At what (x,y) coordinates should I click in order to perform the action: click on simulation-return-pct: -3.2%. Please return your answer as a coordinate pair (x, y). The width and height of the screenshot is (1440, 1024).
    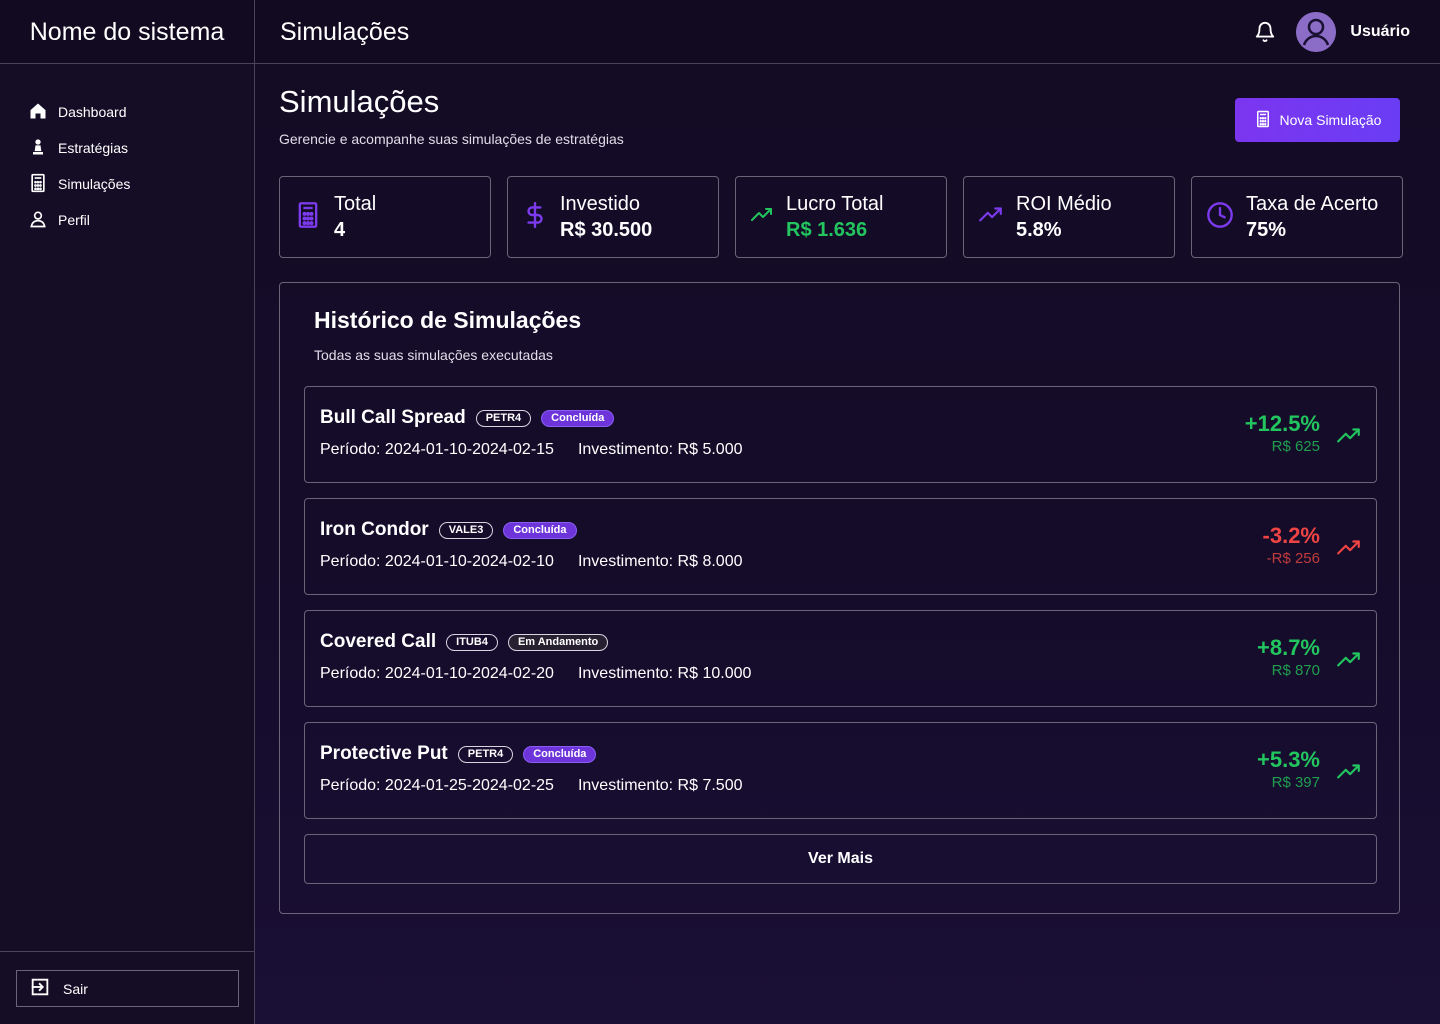
    Looking at the image, I should click on (1291, 535).